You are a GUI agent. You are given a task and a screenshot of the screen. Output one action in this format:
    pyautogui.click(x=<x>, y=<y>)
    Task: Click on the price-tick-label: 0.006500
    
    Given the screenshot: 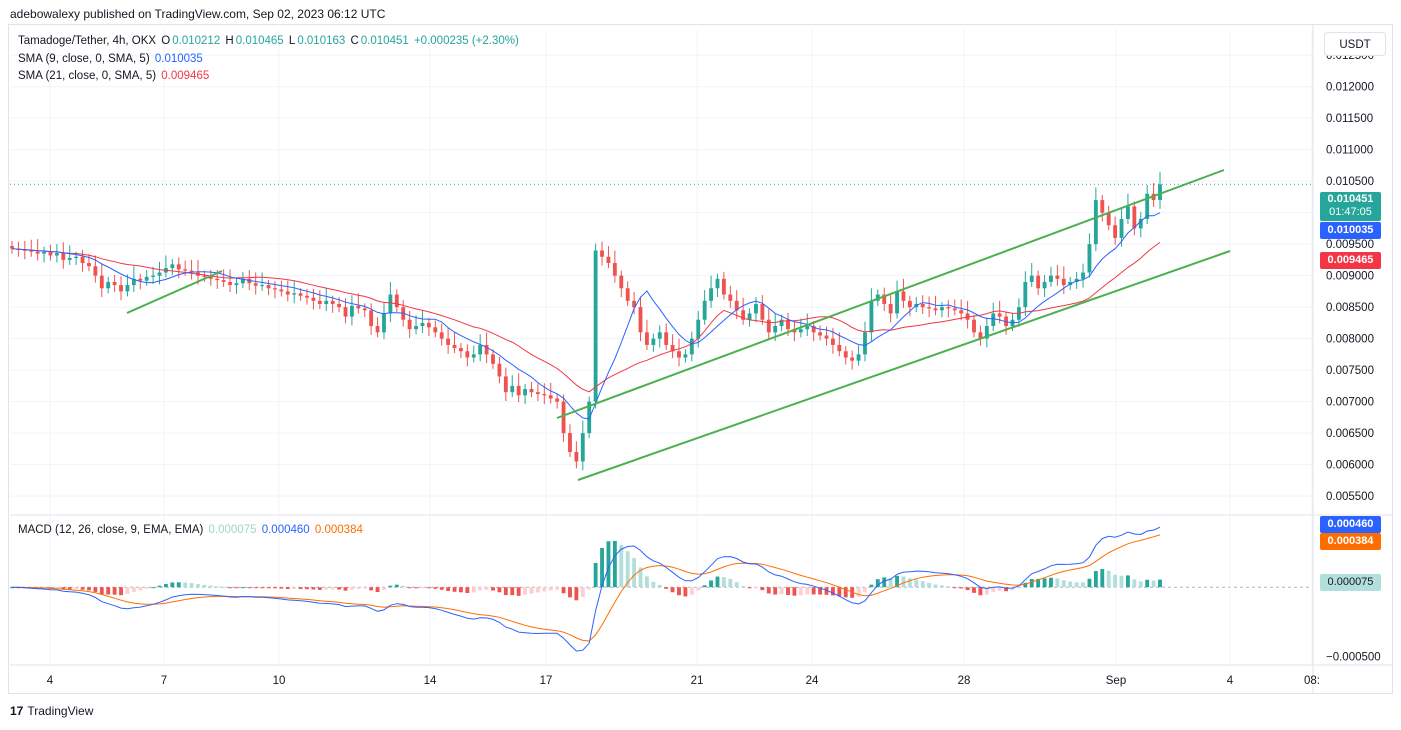 What is the action you would take?
    pyautogui.click(x=1350, y=434)
    